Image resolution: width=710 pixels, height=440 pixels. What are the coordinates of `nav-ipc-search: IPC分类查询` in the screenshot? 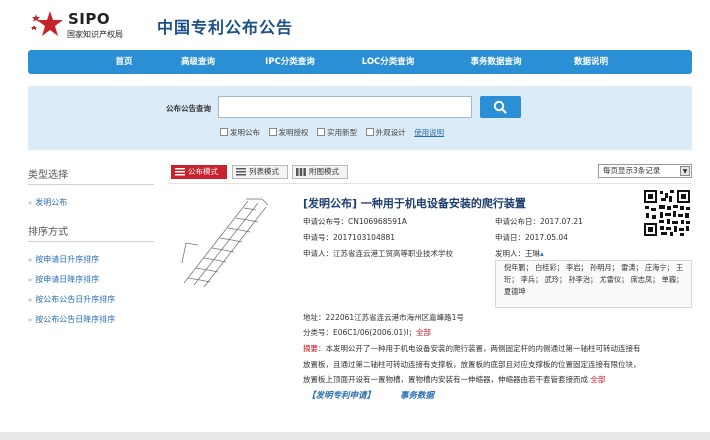 It's located at (290, 62).